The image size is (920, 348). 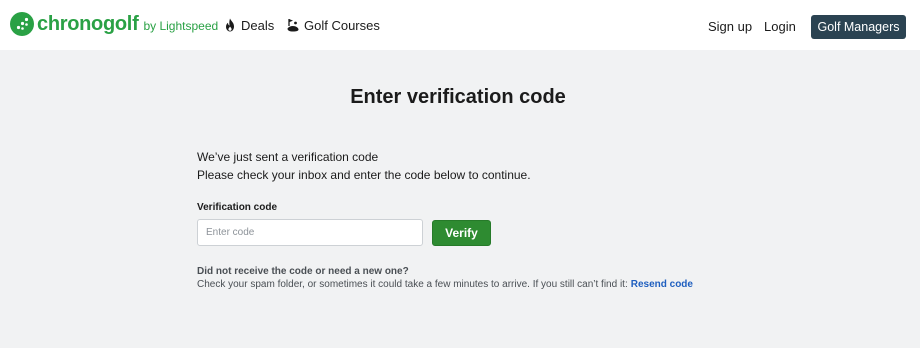 I want to click on nav-deals-label: Deals, so click(x=258, y=25).